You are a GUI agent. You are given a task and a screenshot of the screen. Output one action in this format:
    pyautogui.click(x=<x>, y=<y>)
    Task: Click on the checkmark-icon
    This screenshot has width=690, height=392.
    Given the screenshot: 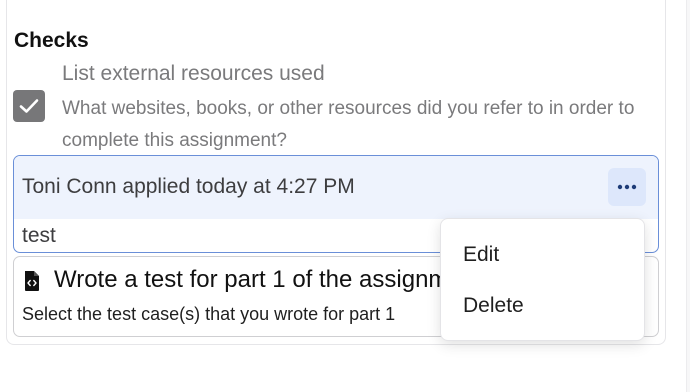 What is the action you would take?
    pyautogui.click(x=29, y=106)
    